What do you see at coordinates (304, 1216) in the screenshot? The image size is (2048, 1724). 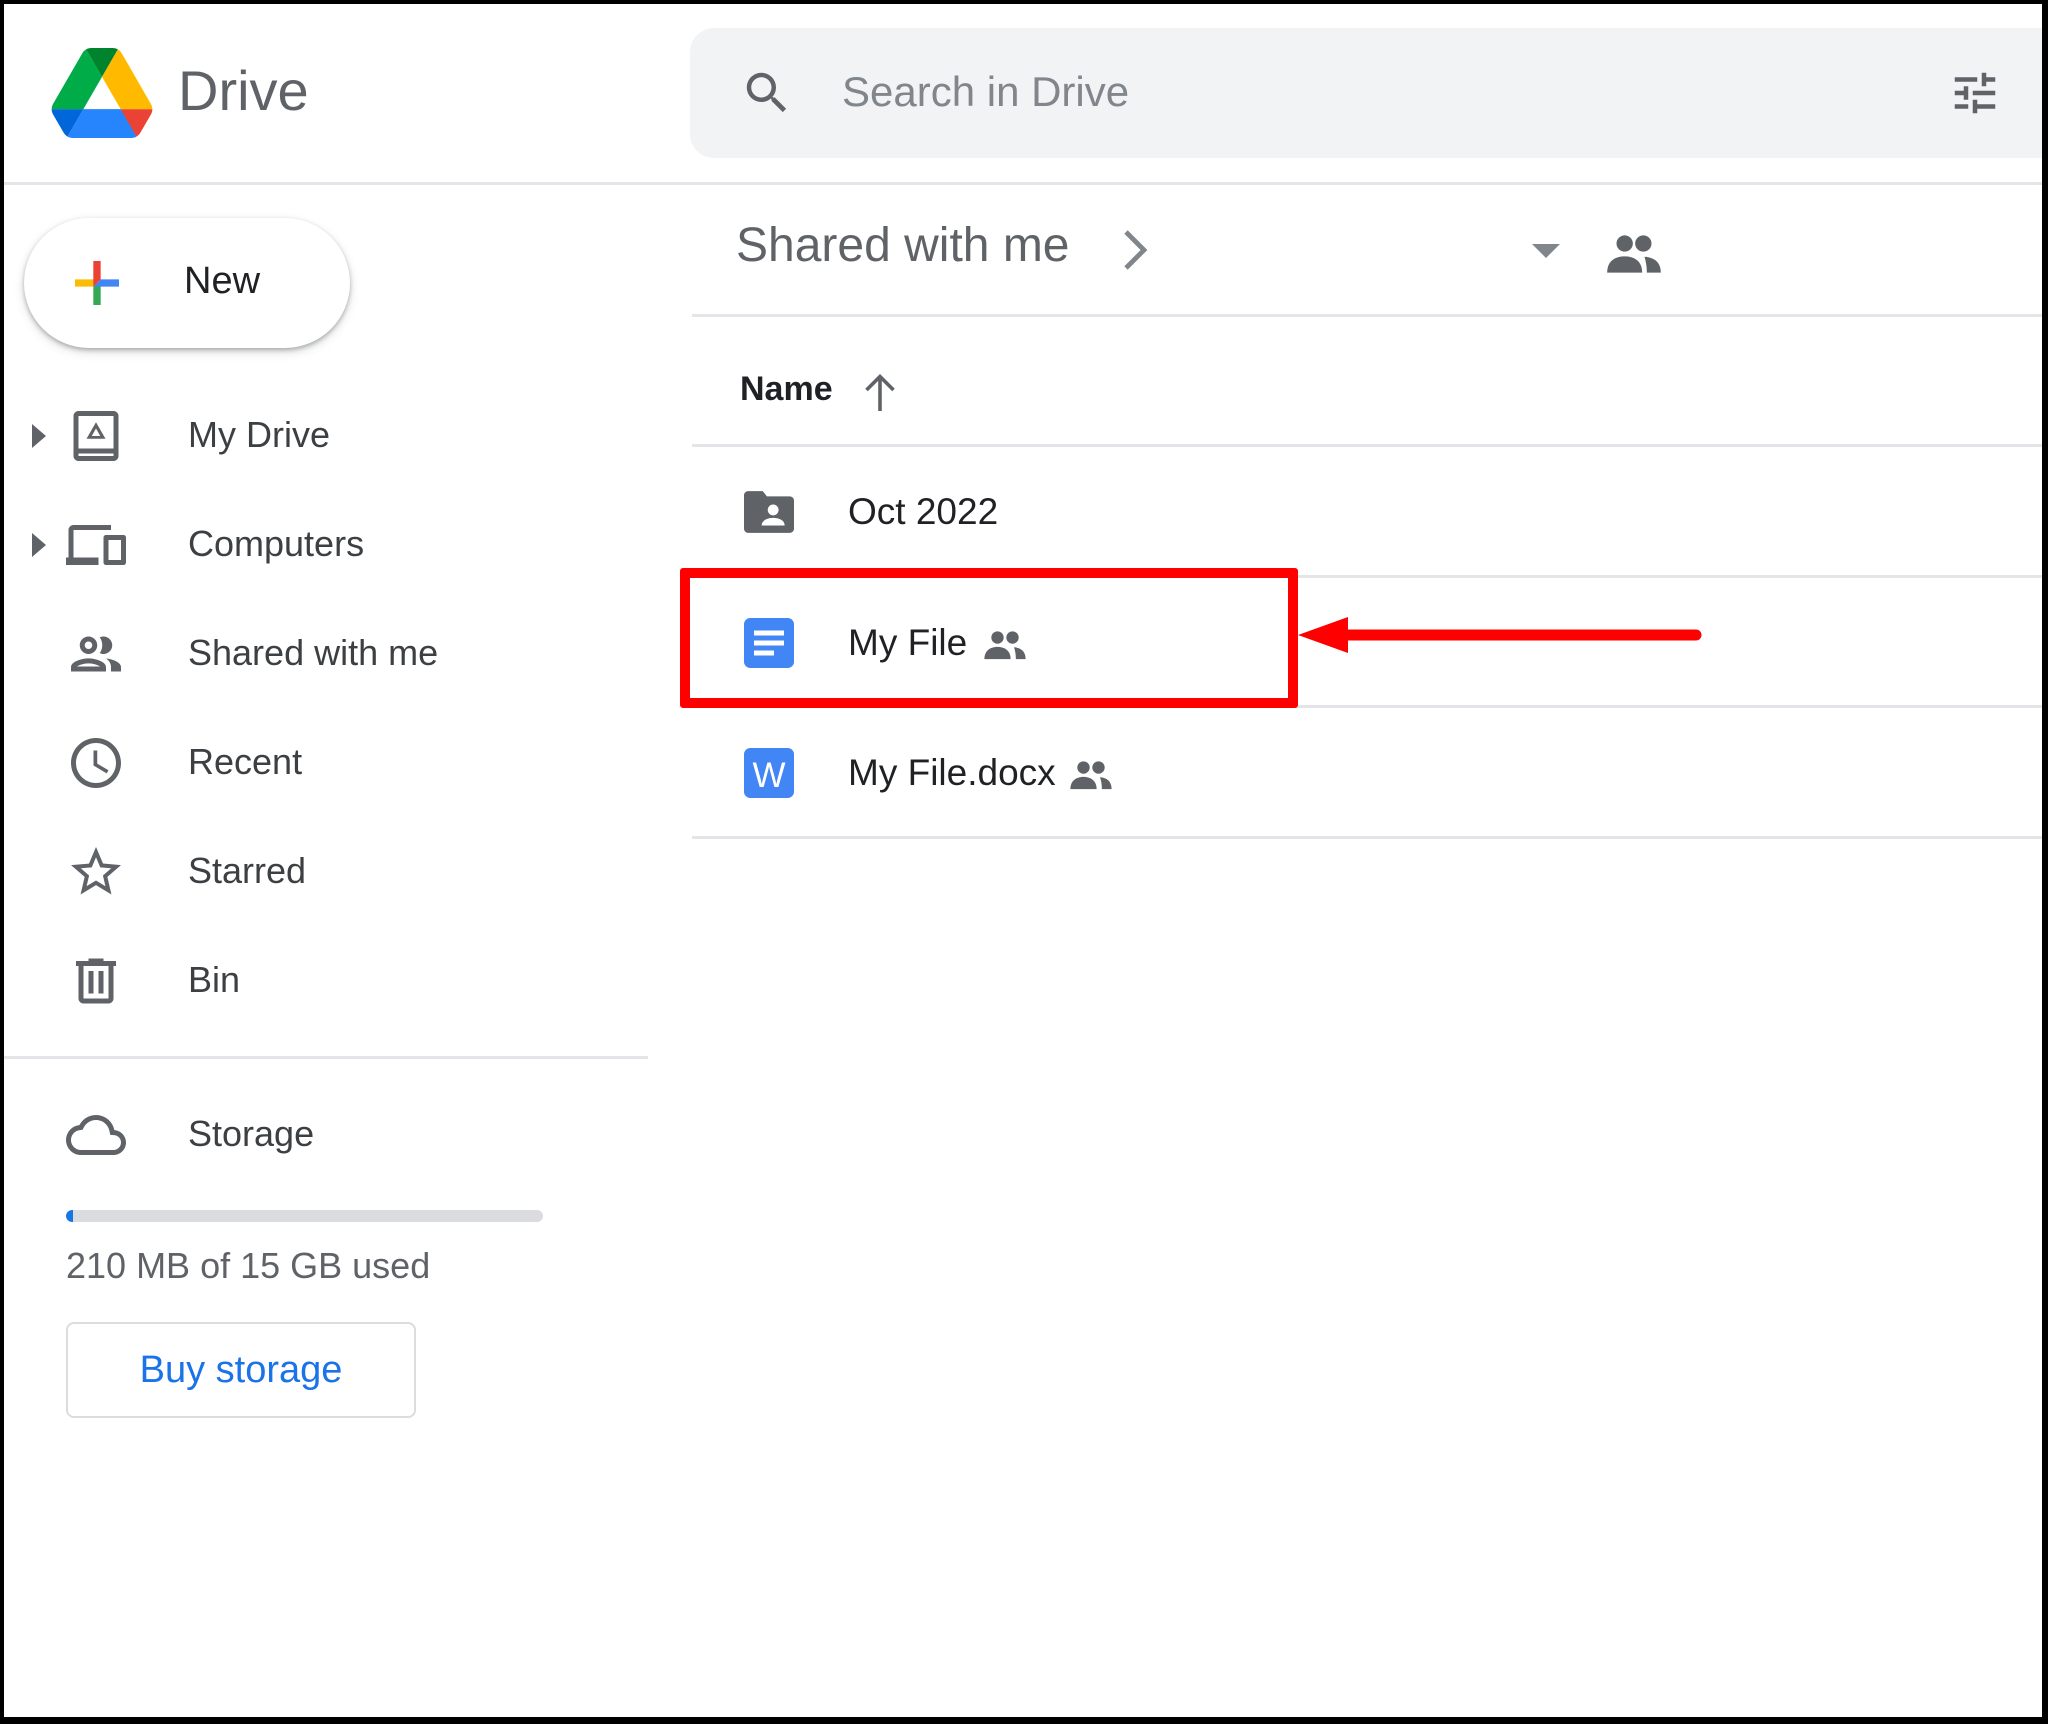 I see `storage-progress-bar` at bounding box center [304, 1216].